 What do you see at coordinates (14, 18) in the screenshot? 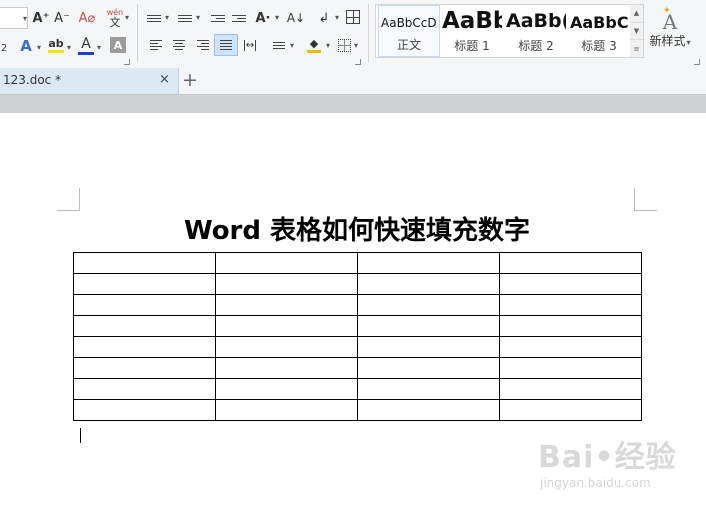
I see `font-size-box: ▾` at bounding box center [14, 18].